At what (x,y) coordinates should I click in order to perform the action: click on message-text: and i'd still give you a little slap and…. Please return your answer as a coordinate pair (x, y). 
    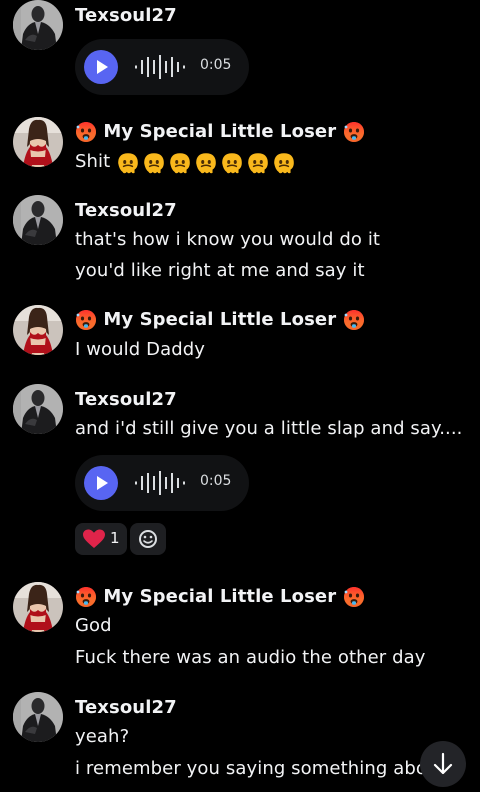
    Looking at the image, I should click on (269, 428).